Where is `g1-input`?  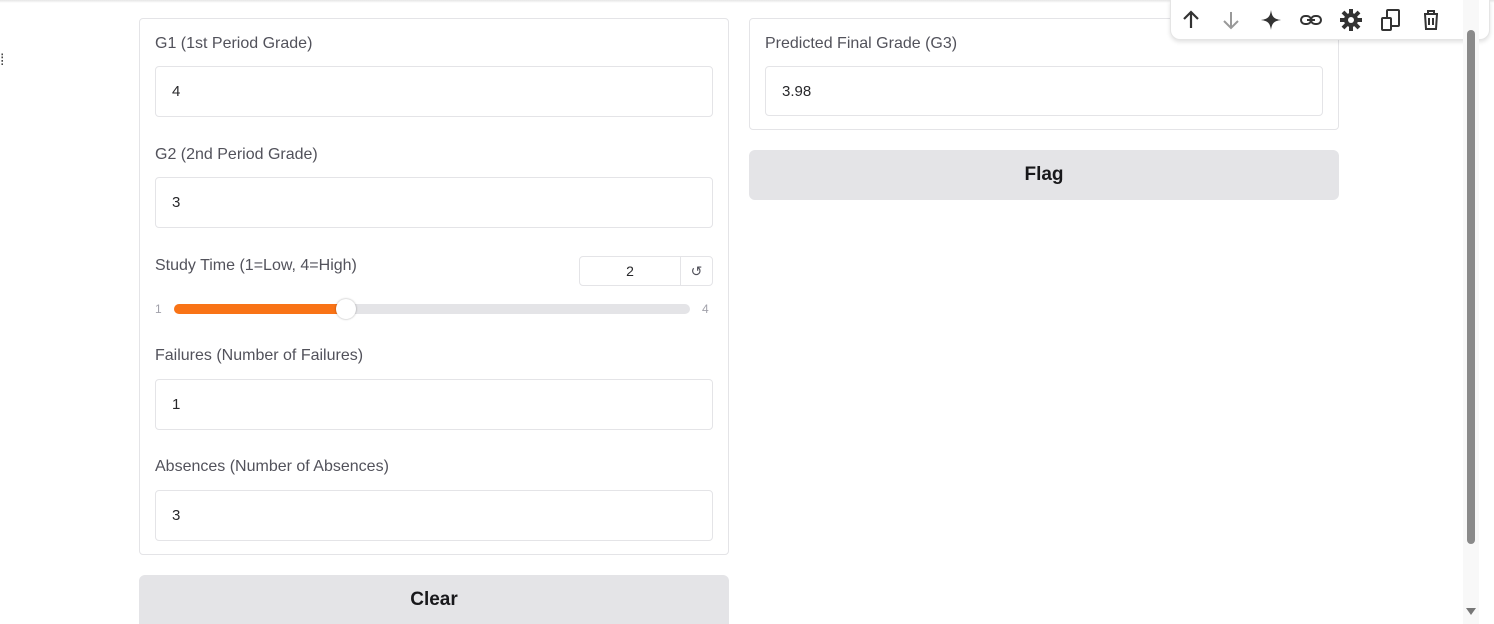
g1-input is located at coordinates (434, 91).